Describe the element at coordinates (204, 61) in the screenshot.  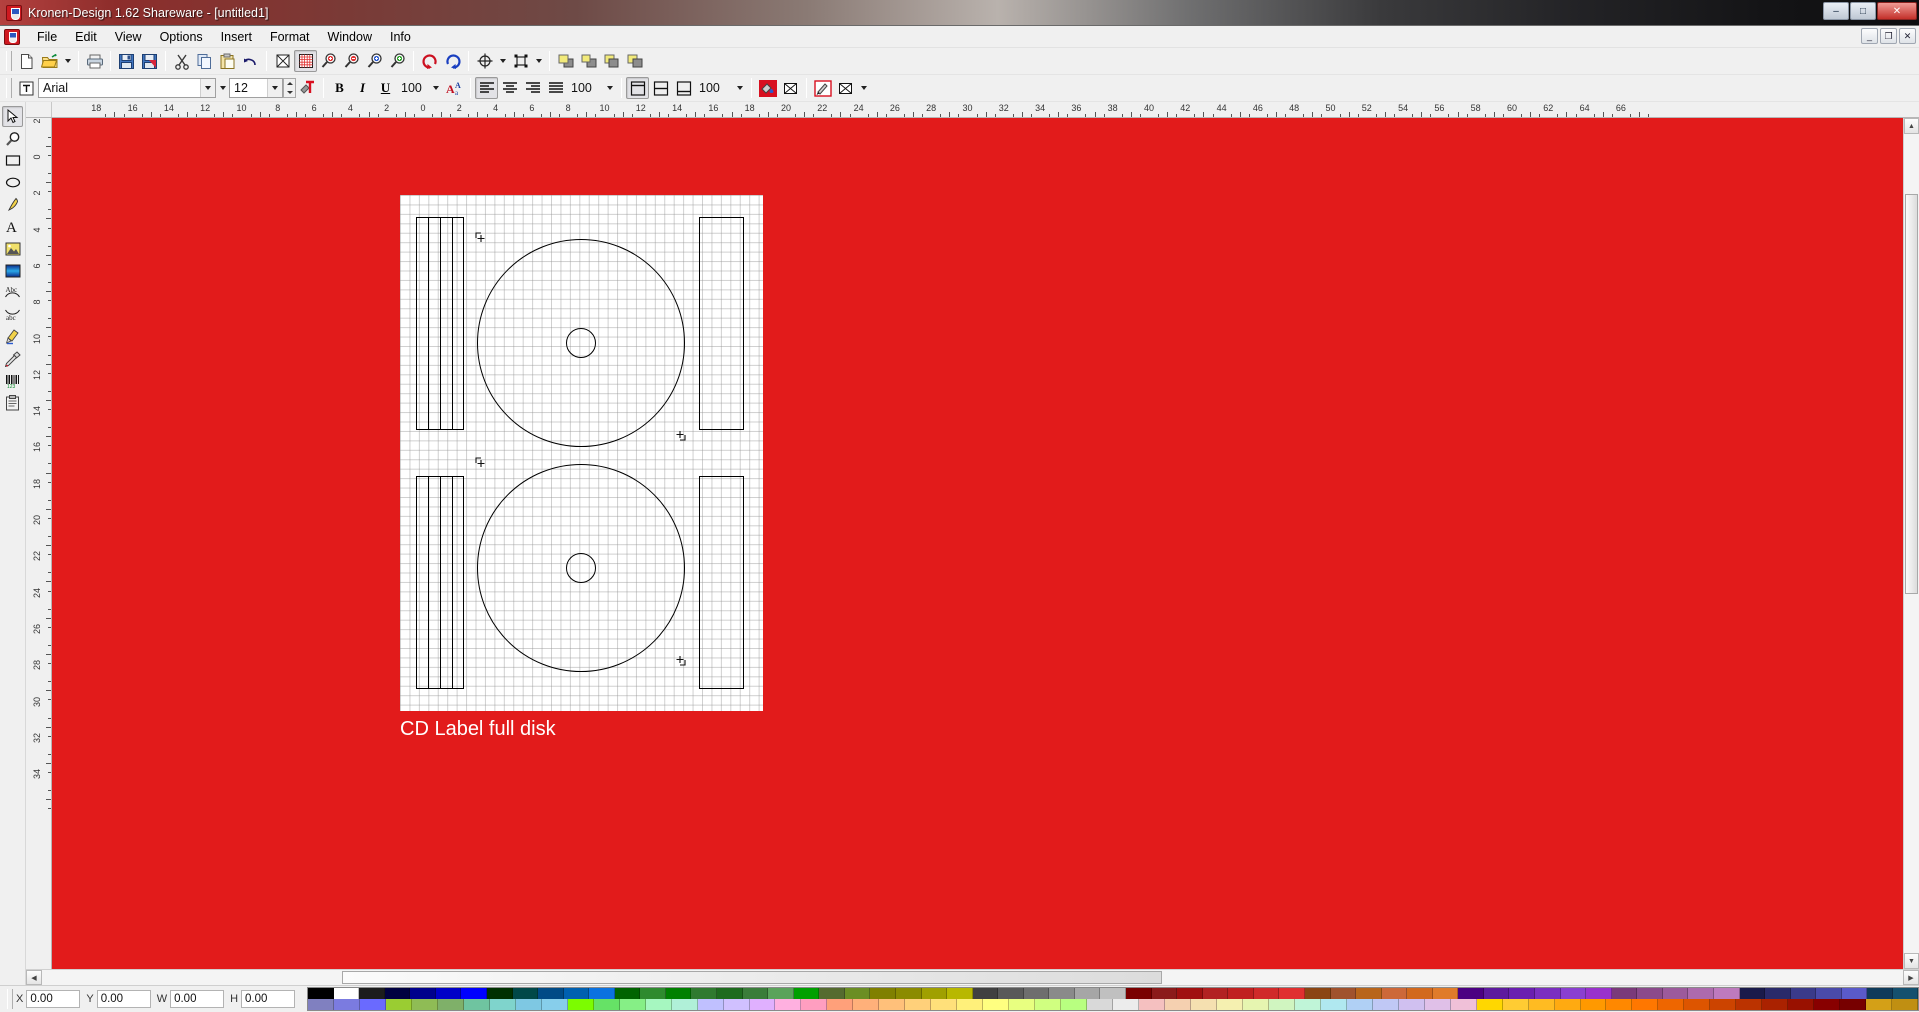
I see `copy-button` at that location.